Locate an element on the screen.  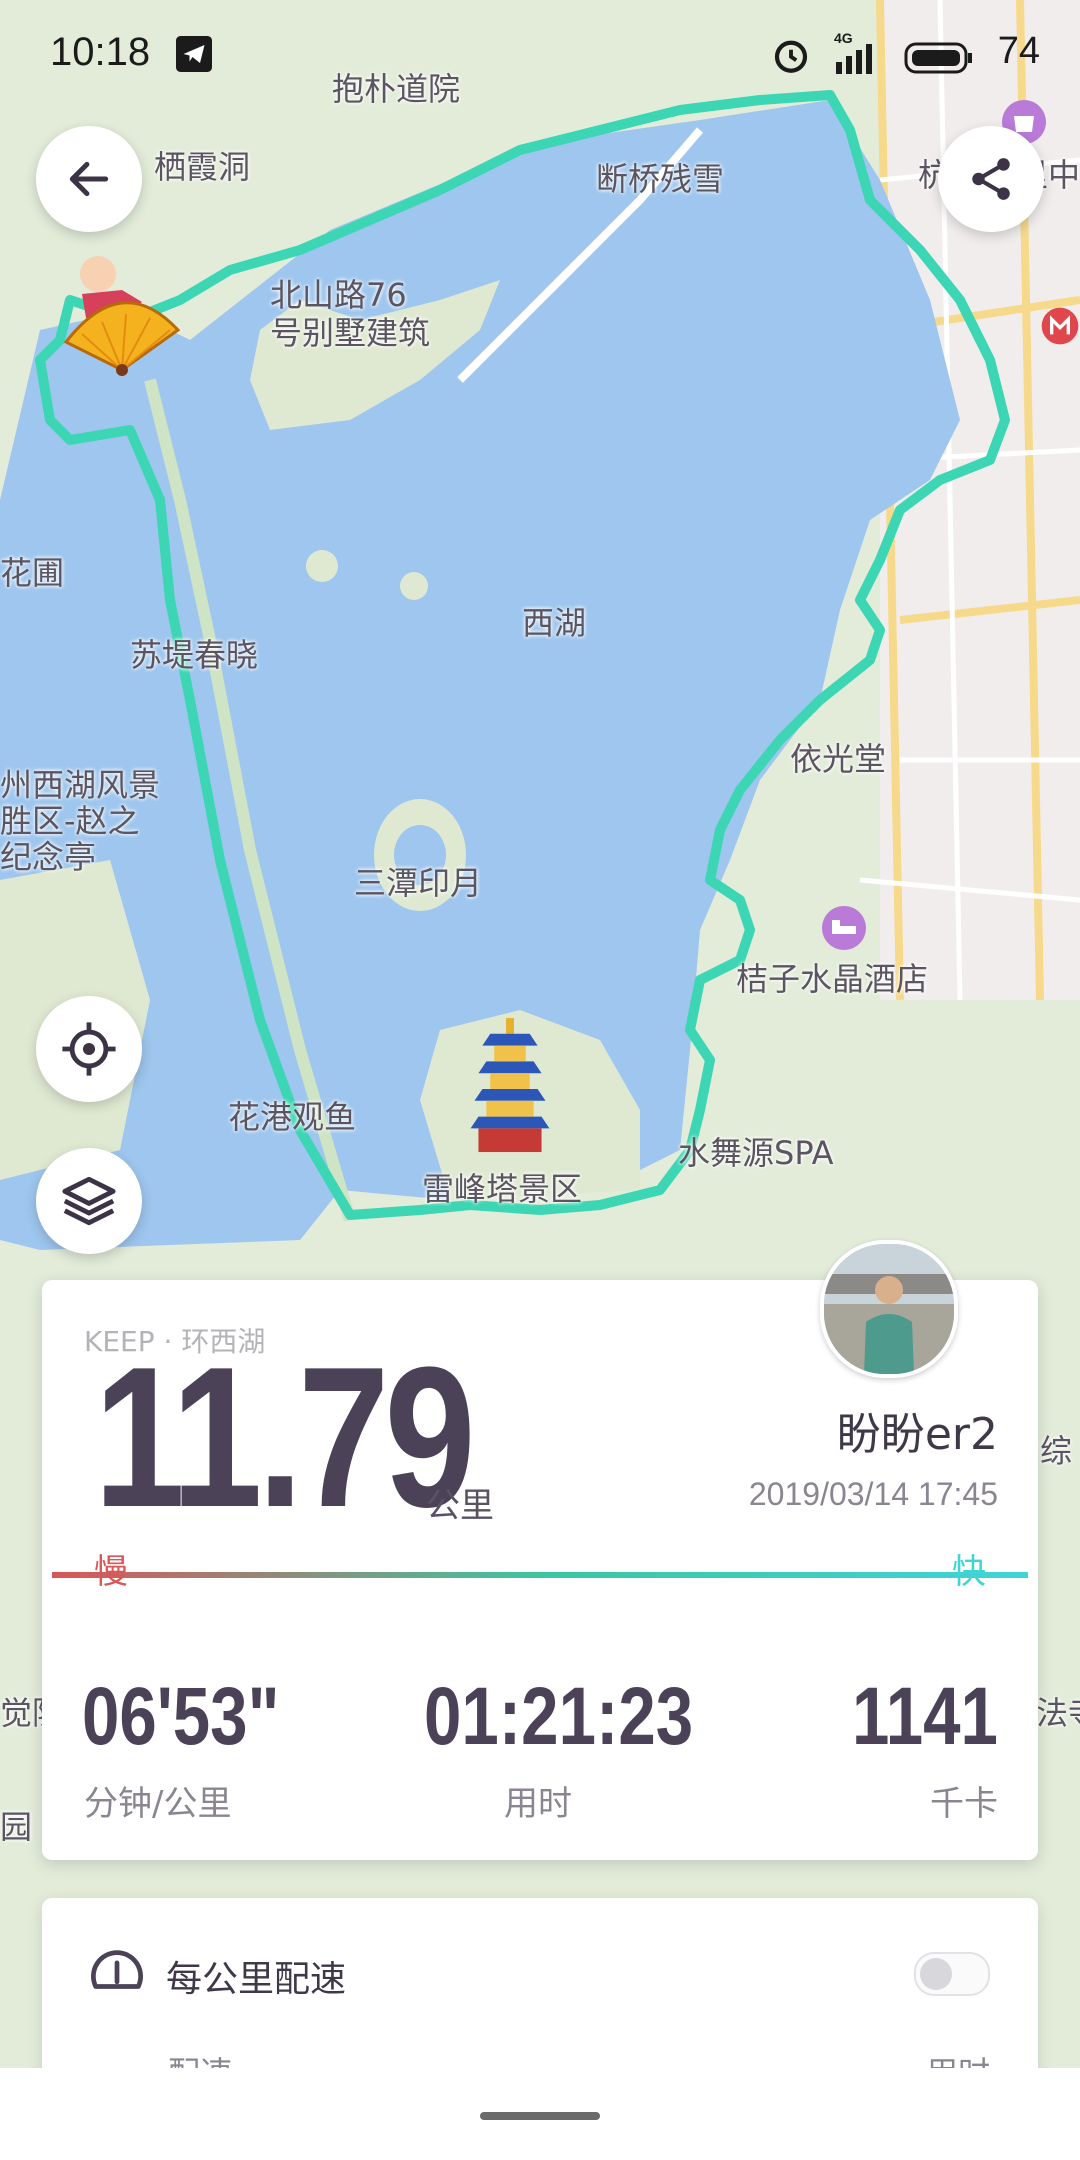
telegram-icon is located at coordinates (194, 54).